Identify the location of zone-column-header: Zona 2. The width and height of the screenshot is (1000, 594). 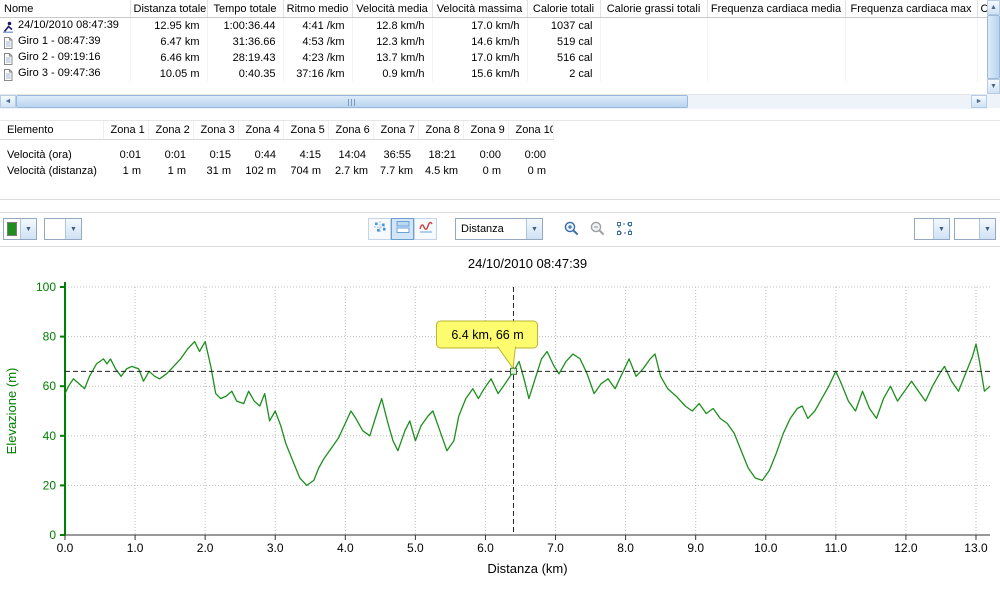
(171, 130).